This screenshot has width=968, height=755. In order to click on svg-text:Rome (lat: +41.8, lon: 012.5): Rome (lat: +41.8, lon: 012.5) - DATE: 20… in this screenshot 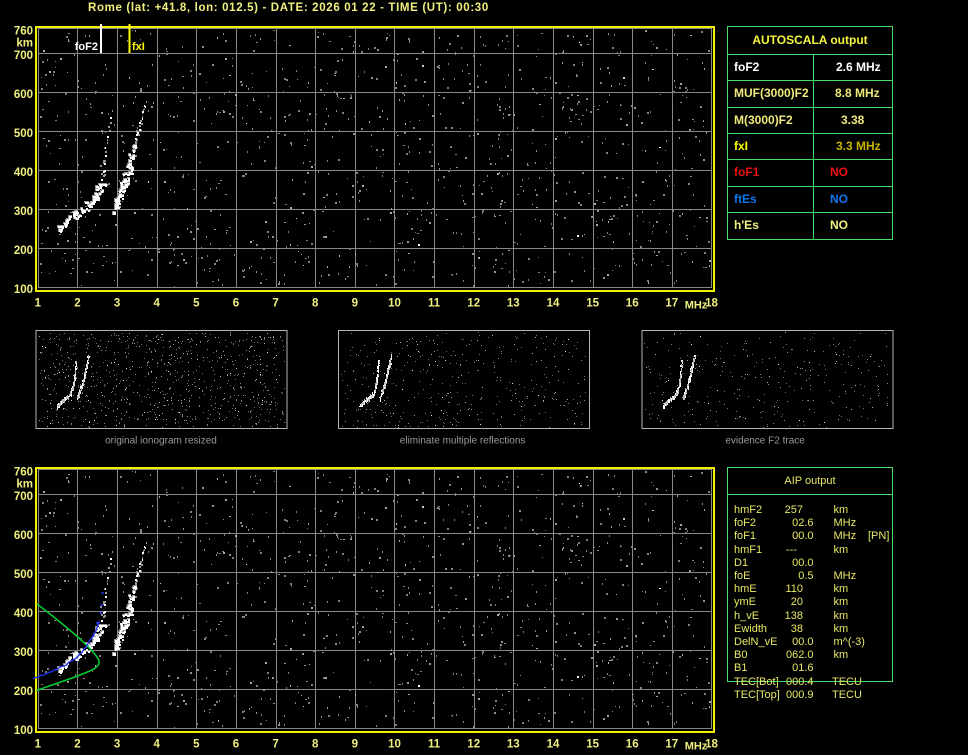, I will do `click(288, 8)`.